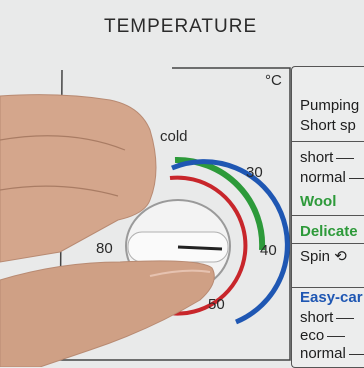  I want to click on dial-label-50: 50, so click(216, 304).